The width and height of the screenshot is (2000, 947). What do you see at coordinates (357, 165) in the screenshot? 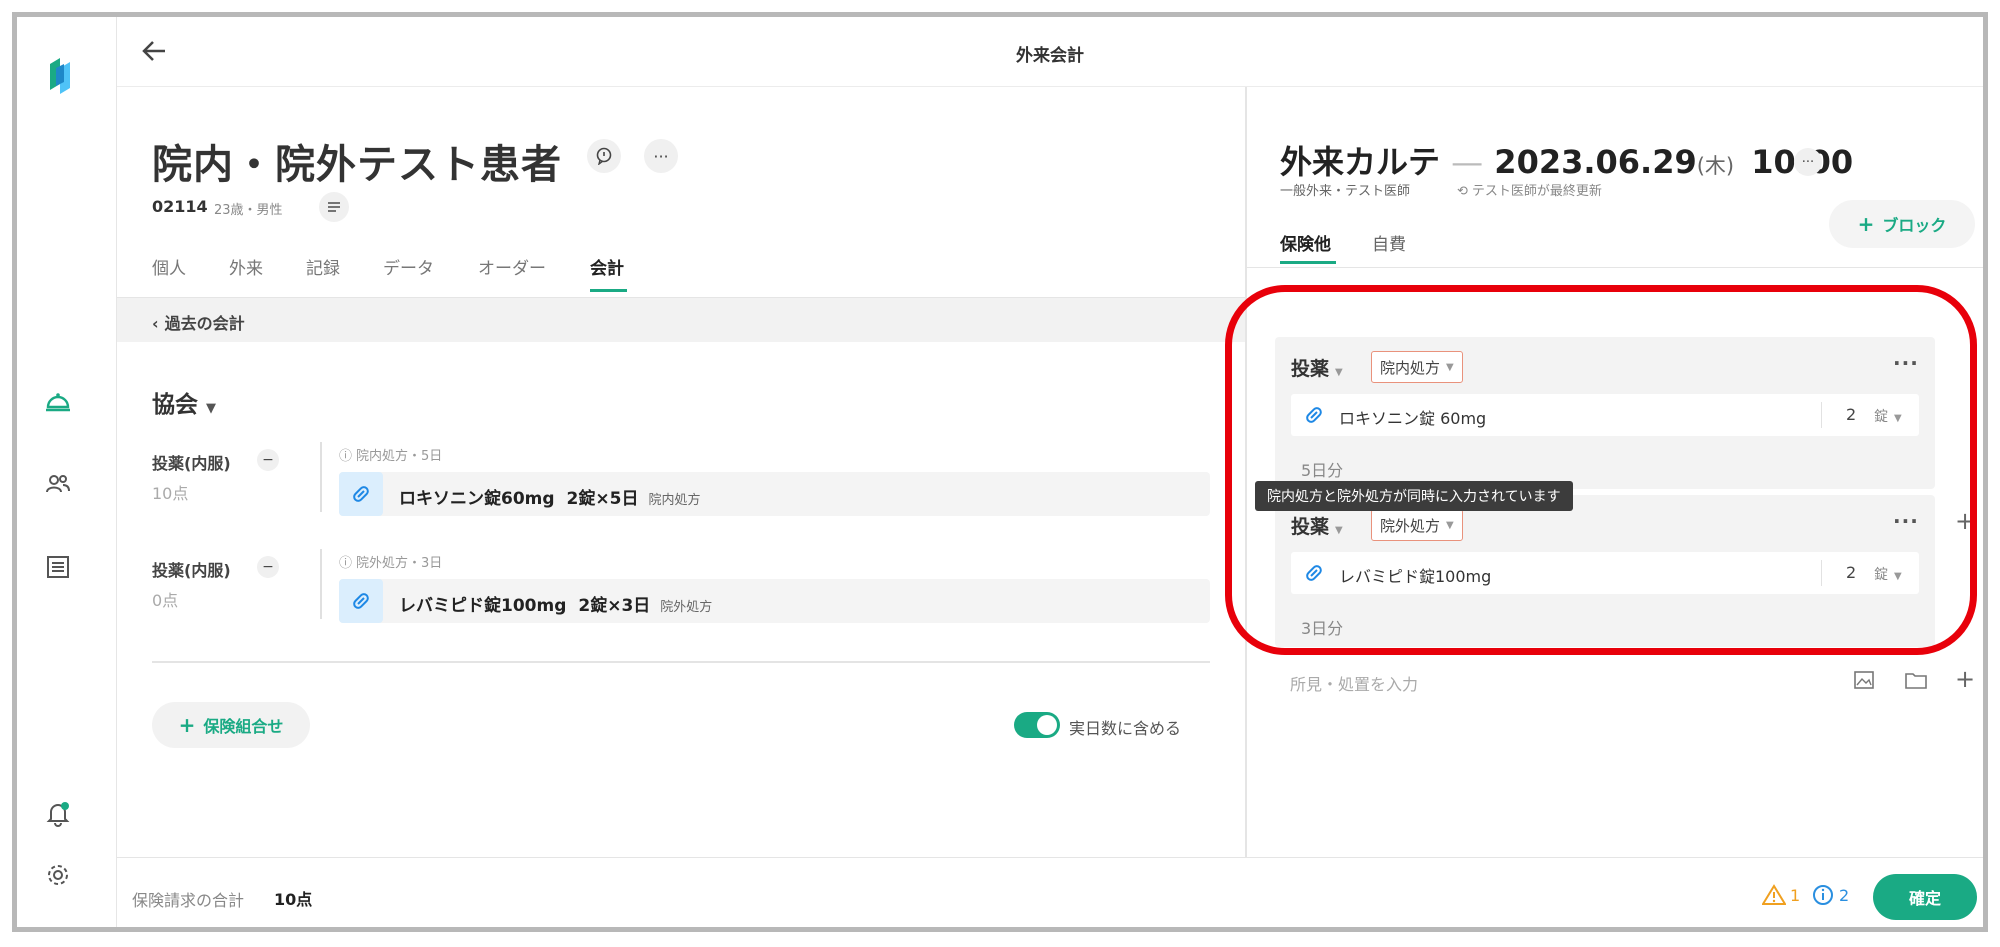
I see `patient-name: 院内・院外テスト患者` at bounding box center [357, 165].